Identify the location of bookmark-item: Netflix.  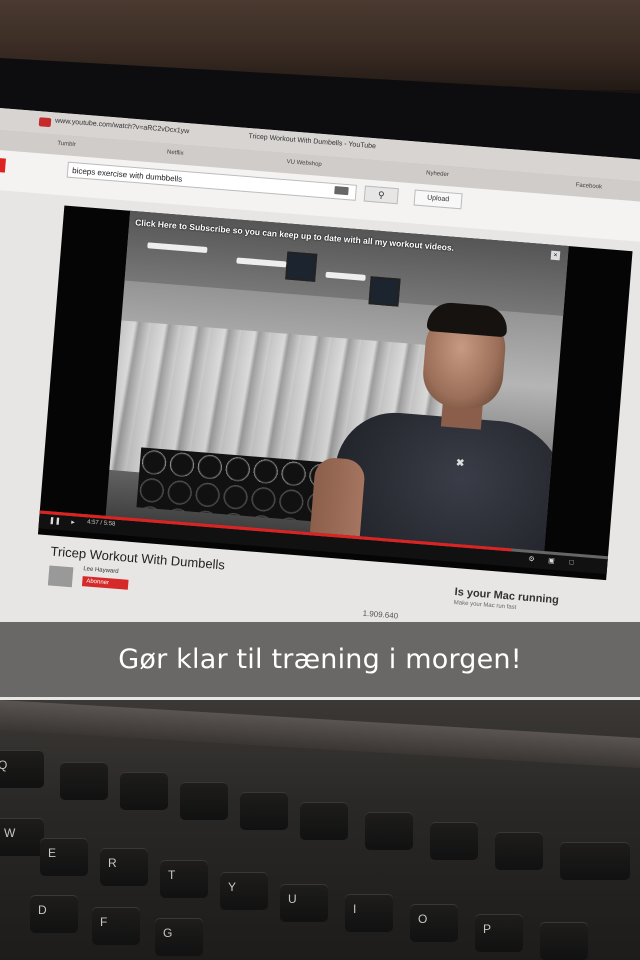
(175, 153).